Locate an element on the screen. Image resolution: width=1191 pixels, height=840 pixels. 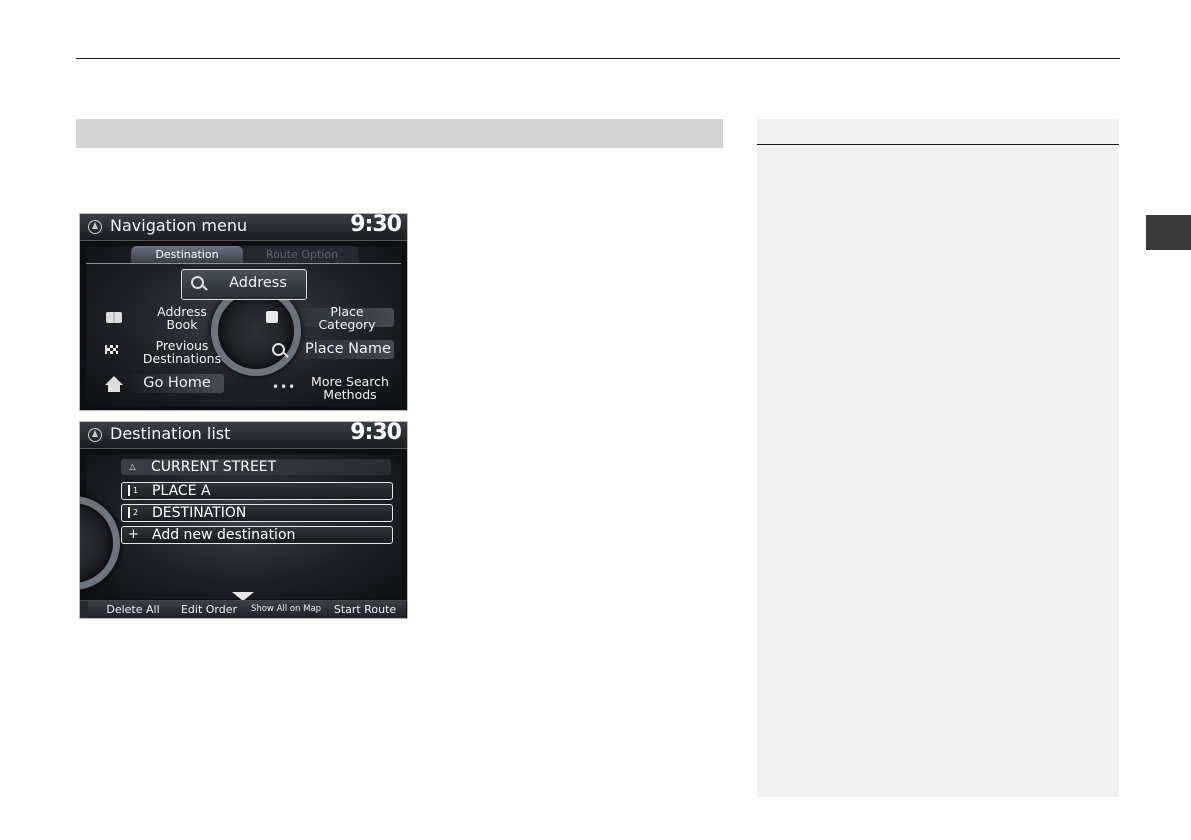
add-new-destination-button: + Add new destination is located at coordinates (257, 535).